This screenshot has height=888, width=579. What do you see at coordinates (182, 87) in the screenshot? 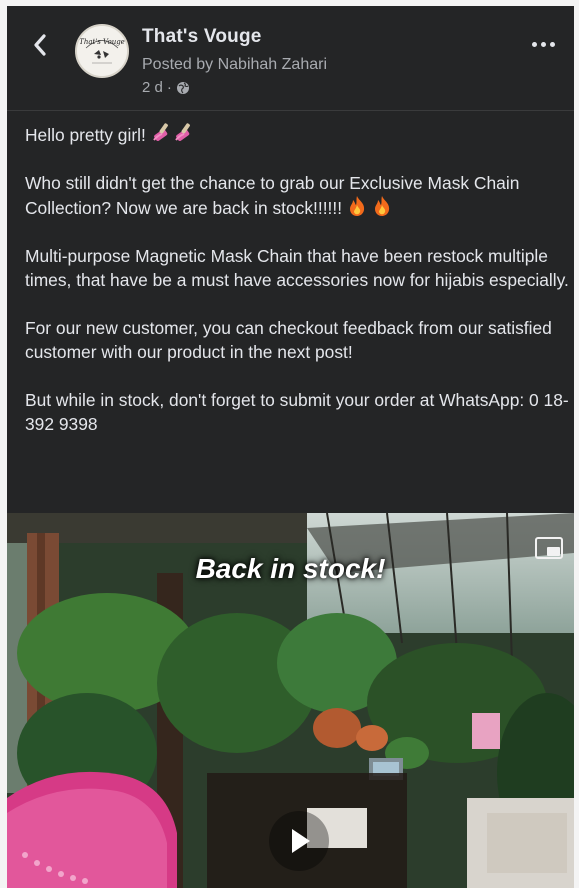
I see `globe-icon` at bounding box center [182, 87].